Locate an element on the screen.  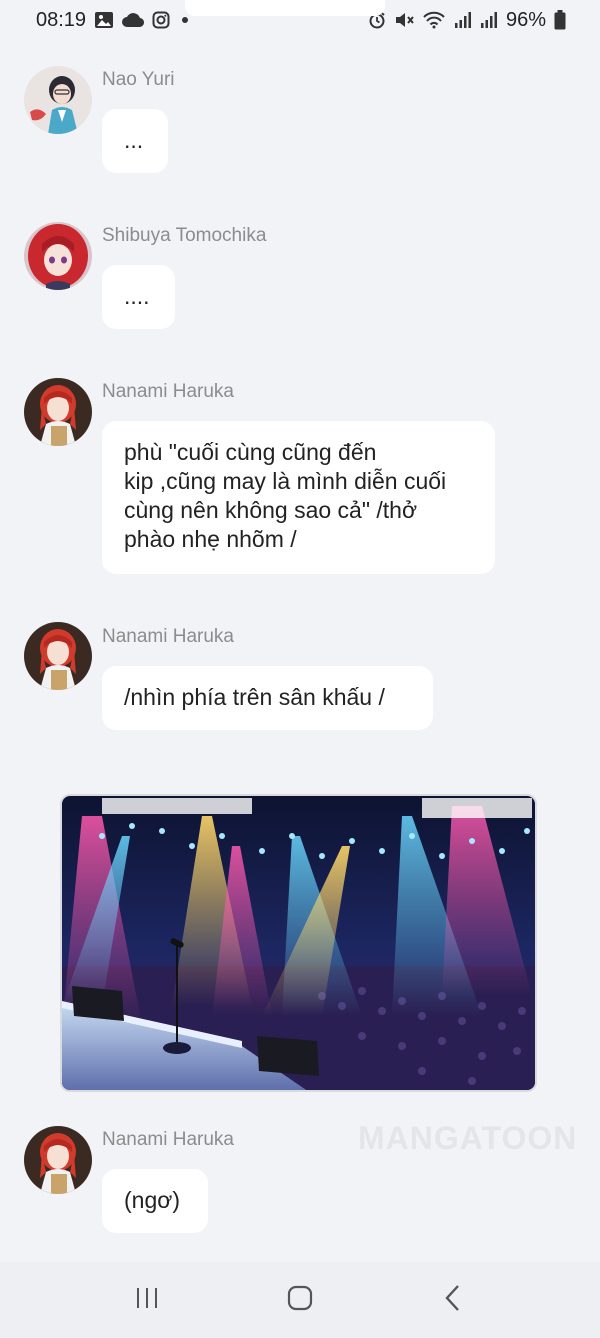
battery-percent: 96% is located at coordinates (525, 19).